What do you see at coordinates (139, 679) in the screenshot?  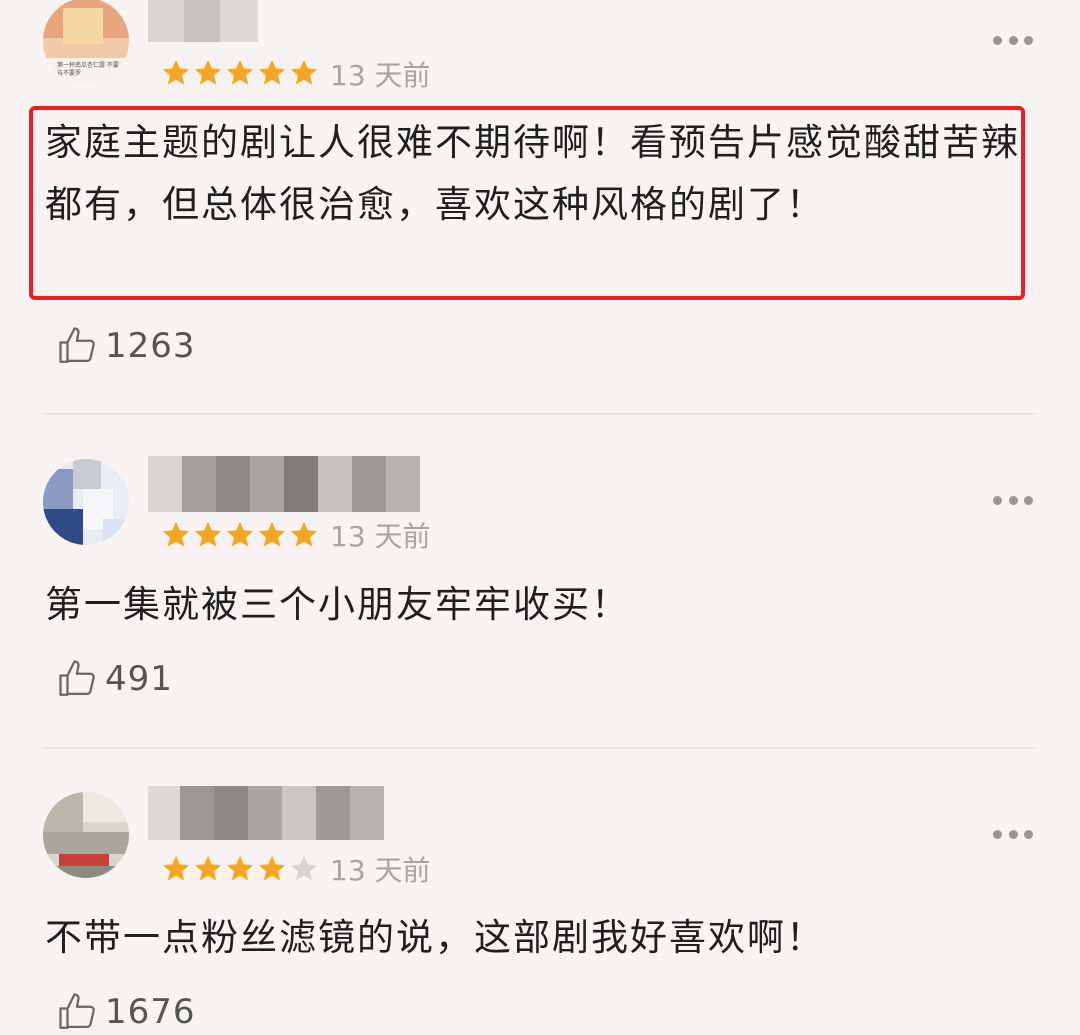 I see `like-count: 491` at bounding box center [139, 679].